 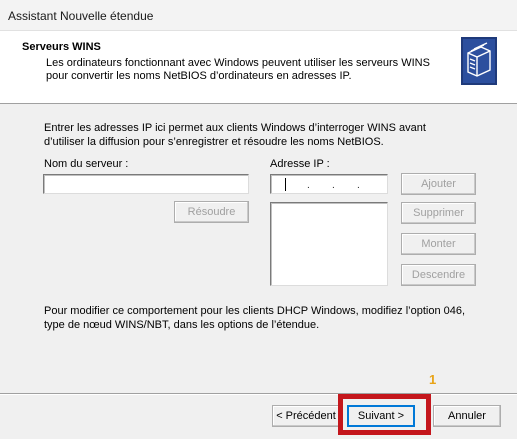 I want to click on wins-server-icon, so click(x=479, y=61).